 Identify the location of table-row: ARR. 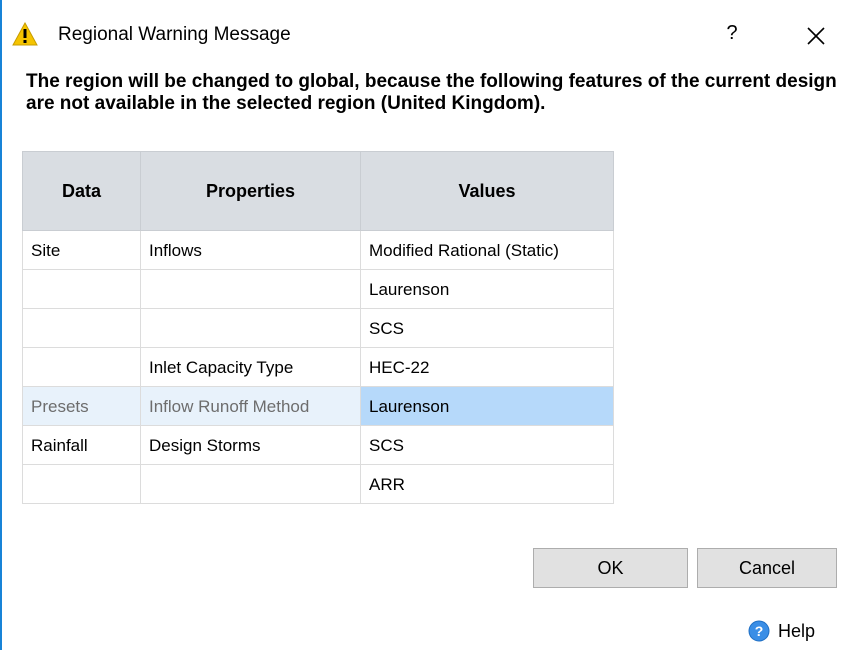
(318, 484).